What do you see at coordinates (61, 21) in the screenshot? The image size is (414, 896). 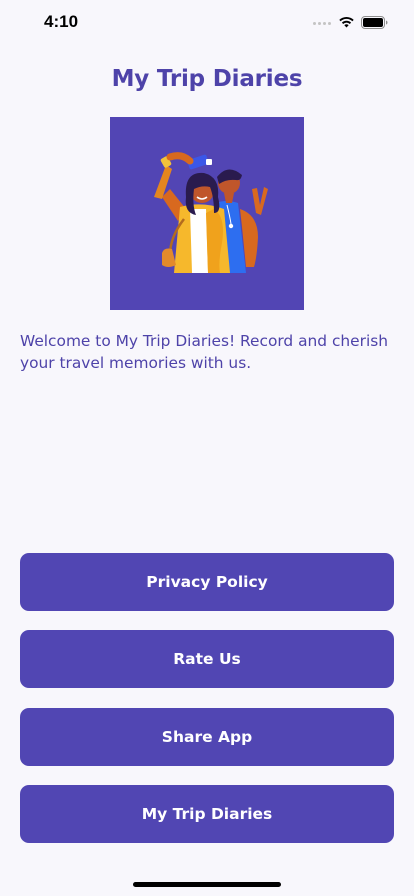 I see `status-time: 4:10` at bounding box center [61, 21].